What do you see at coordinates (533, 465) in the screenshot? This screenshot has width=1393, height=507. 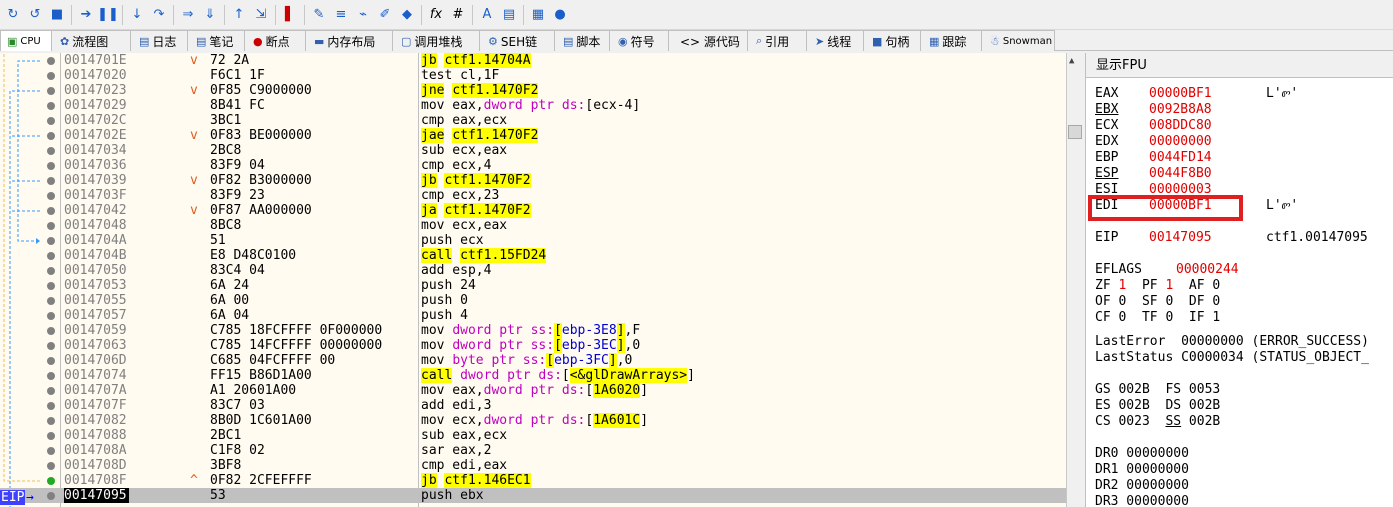 I see `disasm-row: 0014708D 3BF8 cmp edi,eax` at bounding box center [533, 465].